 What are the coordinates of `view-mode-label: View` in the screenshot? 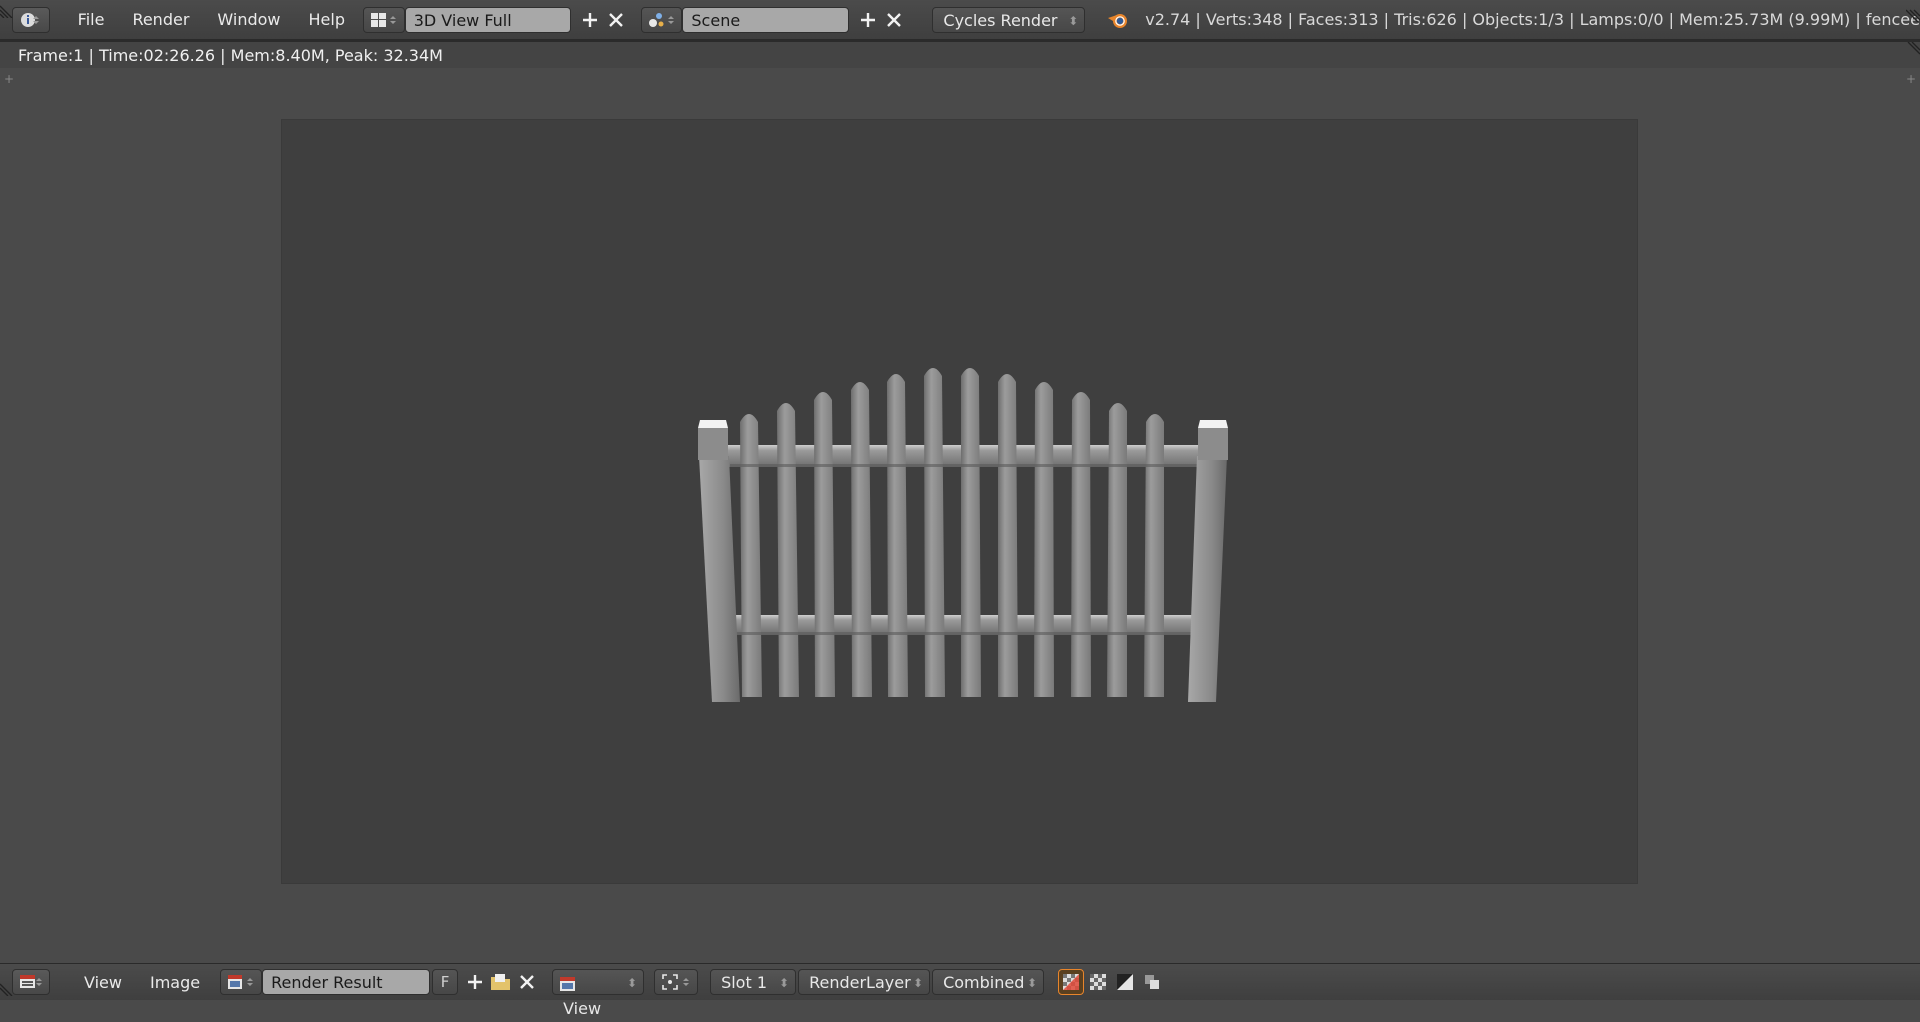 It's located at (582, 1008).